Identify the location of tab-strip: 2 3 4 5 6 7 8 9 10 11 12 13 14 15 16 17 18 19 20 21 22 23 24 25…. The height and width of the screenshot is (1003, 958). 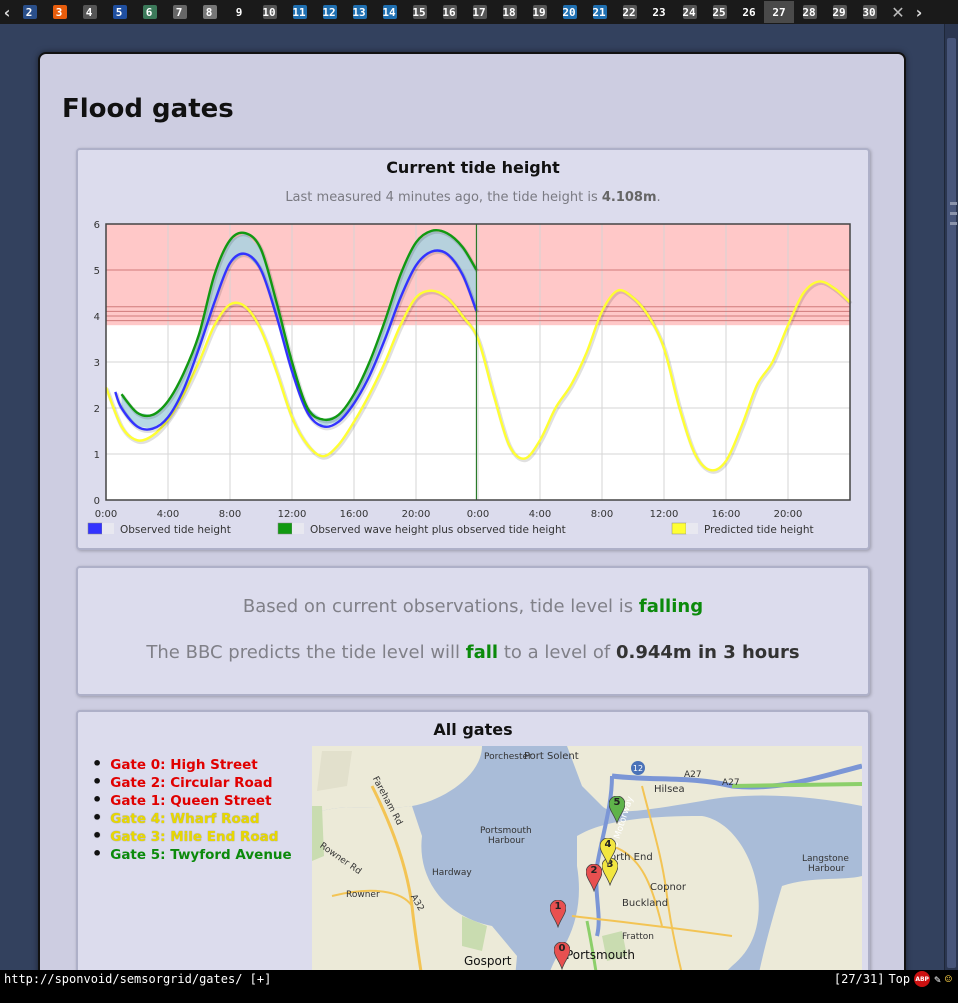
(449, 12).